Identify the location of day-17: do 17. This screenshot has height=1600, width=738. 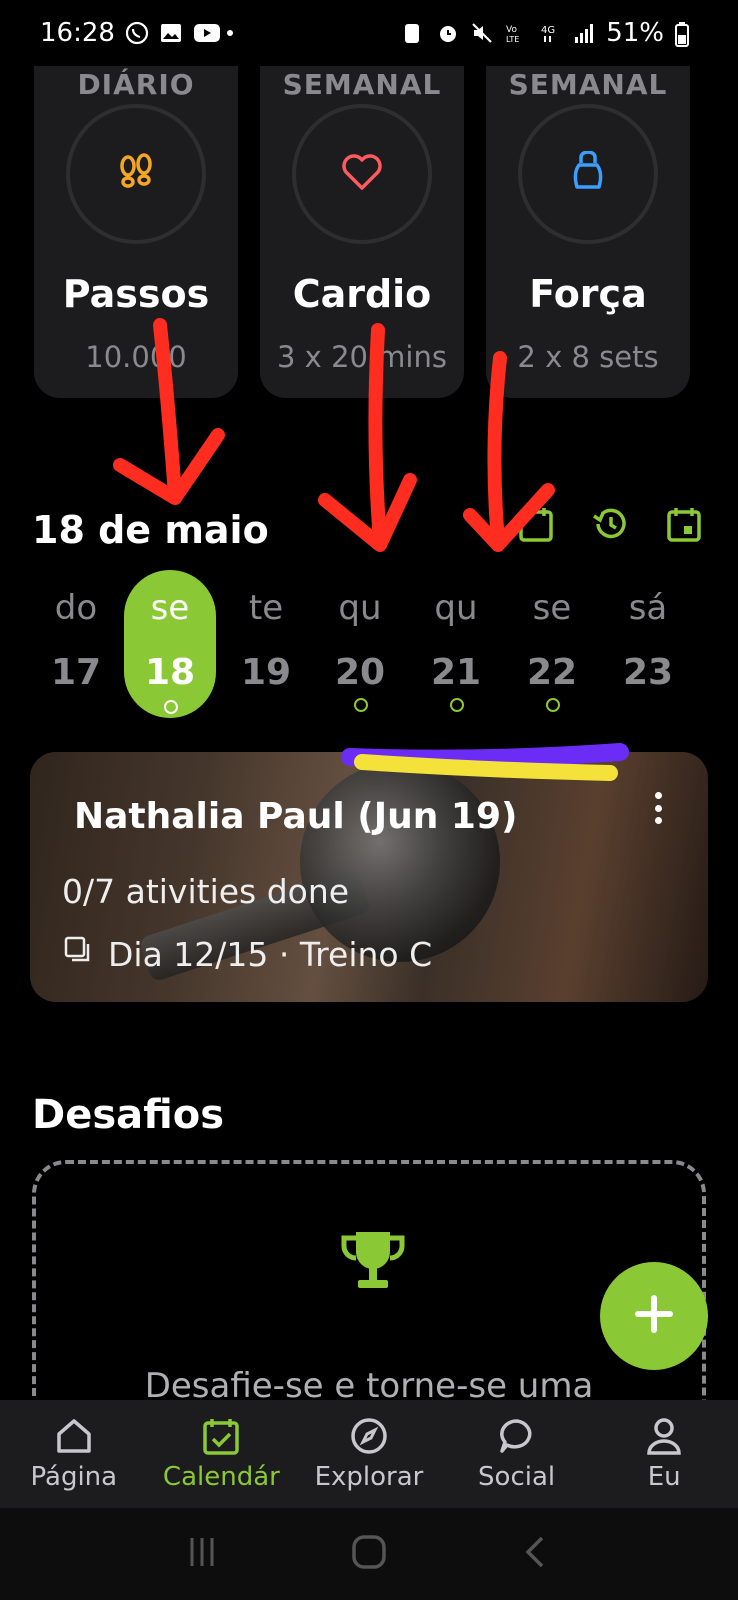
(76, 644).